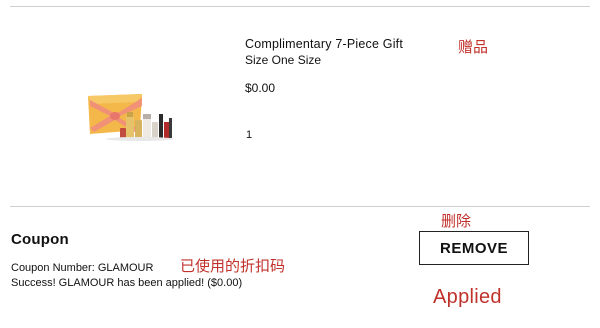  Describe the element at coordinates (233, 266) in the screenshot. I see `annotation-used-code: 已使用的折扣码` at that location.